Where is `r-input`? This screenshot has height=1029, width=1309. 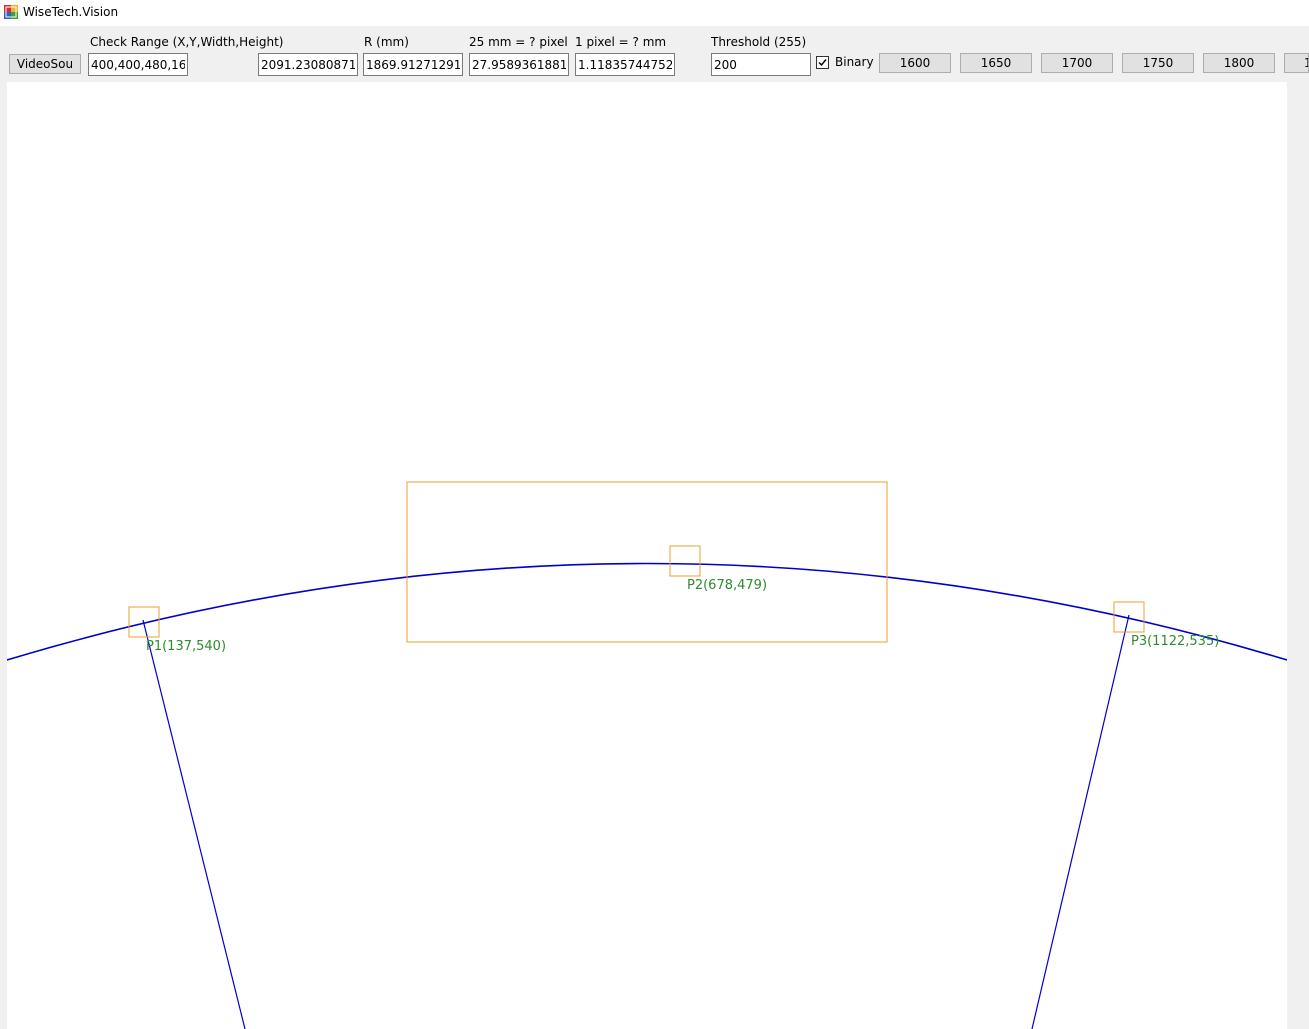 r-input is located at coordinates (413, 64).